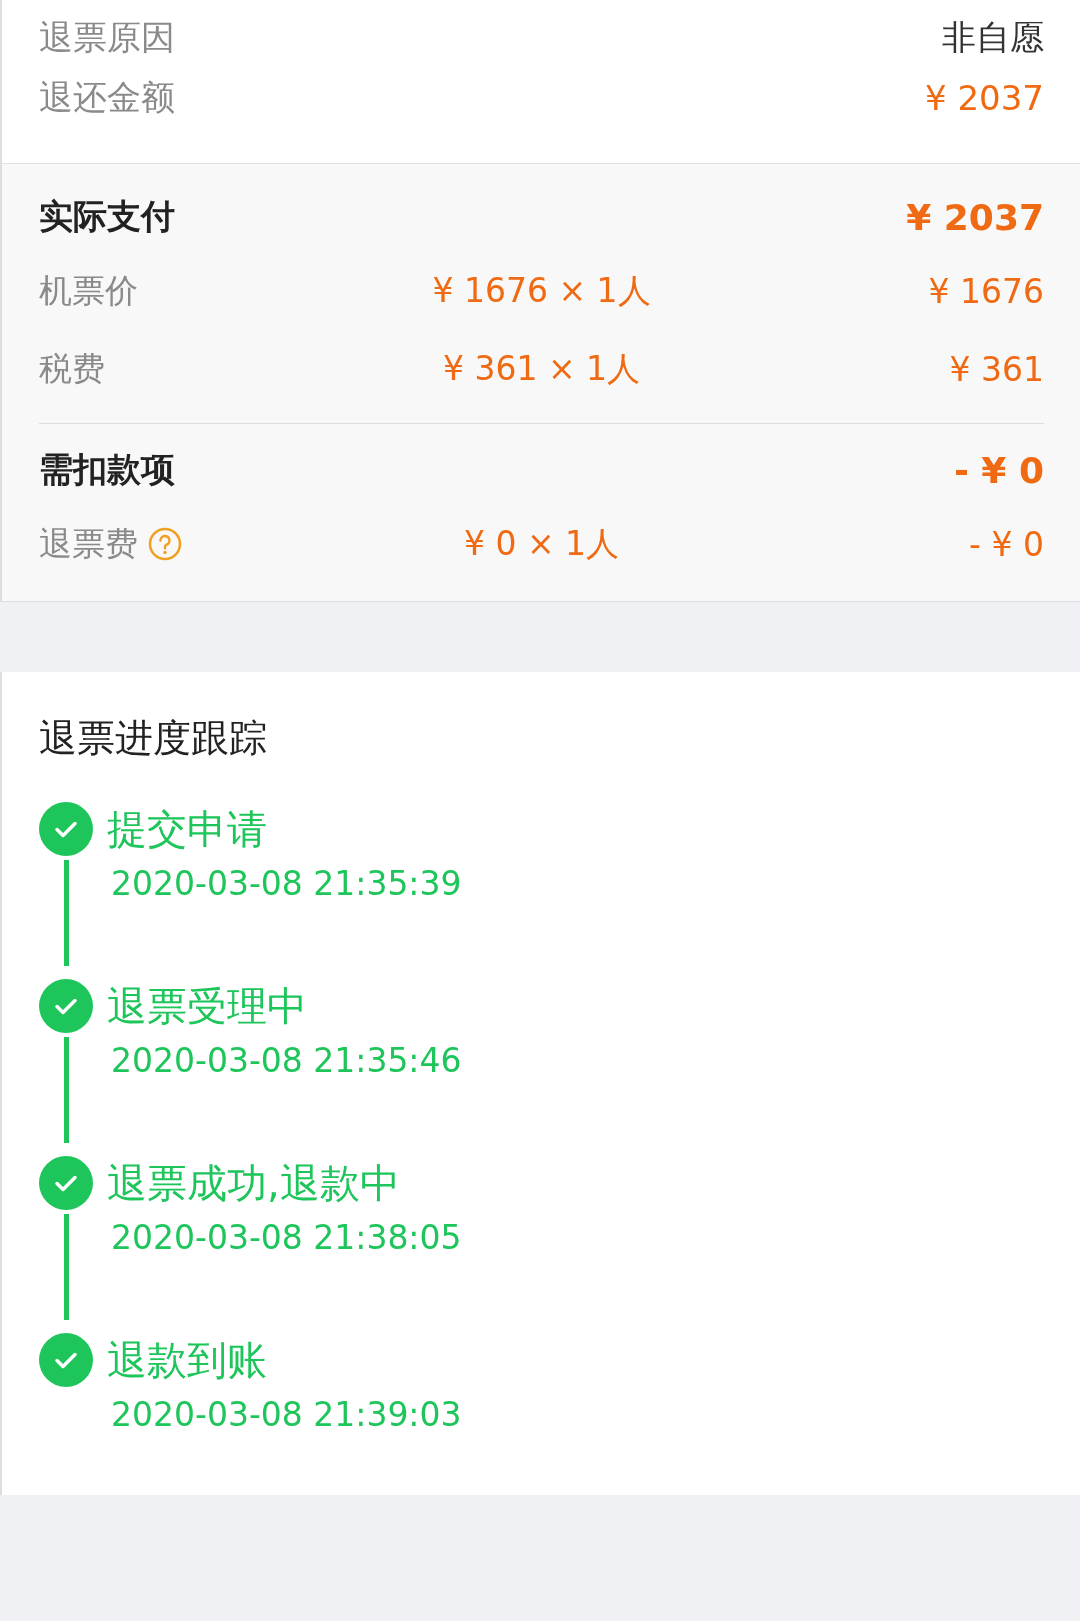 The height and width of the screenshot is (1621, 1080). I want to click on section-total: - ¥ 0, so click(998, 470).